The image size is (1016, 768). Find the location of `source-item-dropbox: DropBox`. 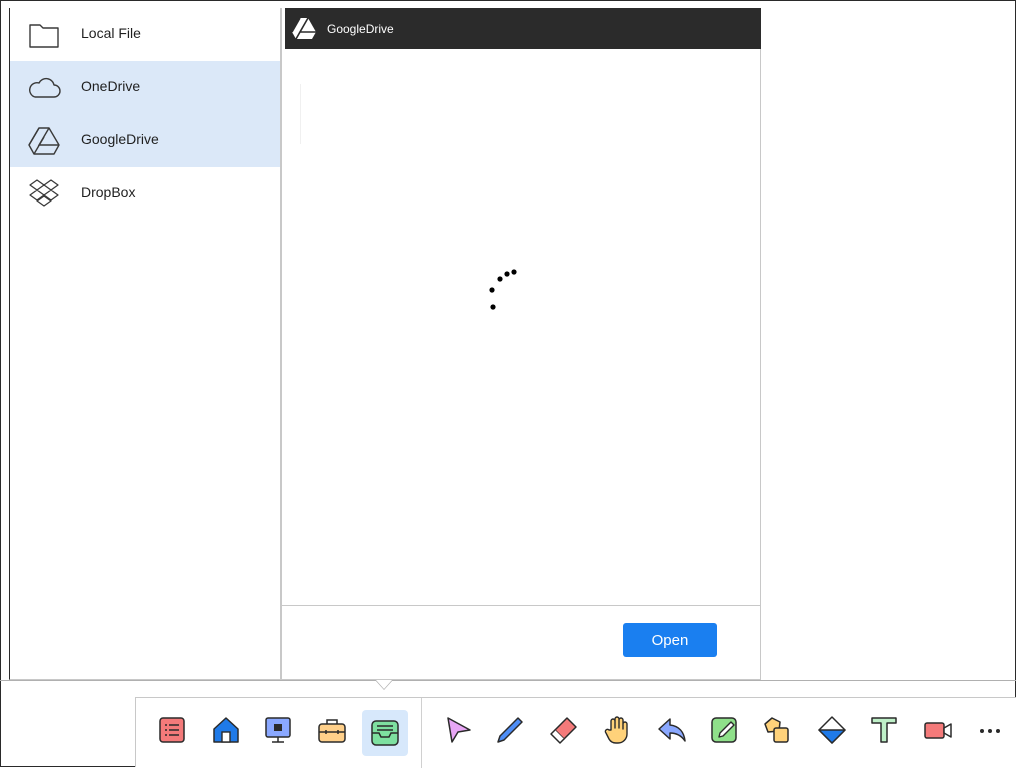

source-item-dropbox: DropBox is located at coordinates (145, 193).